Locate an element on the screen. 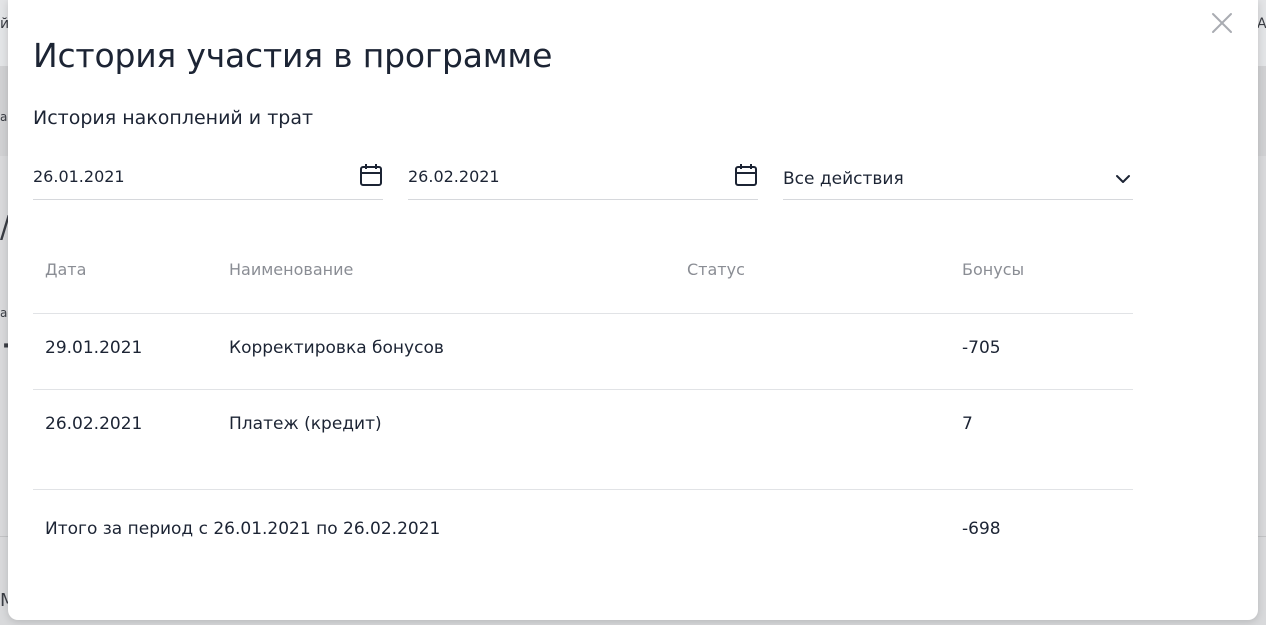  chevron-down-icon is located at coordinates (1123, 179).